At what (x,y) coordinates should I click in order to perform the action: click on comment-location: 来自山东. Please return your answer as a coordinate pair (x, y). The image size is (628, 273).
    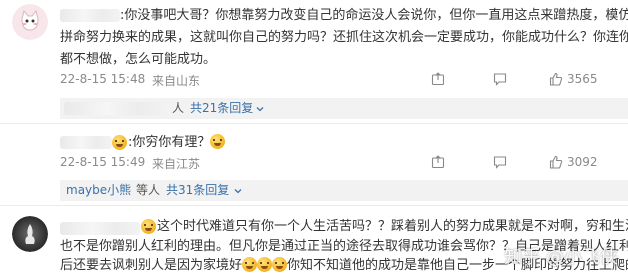
    Looking at the image, I should click on (176, 81).